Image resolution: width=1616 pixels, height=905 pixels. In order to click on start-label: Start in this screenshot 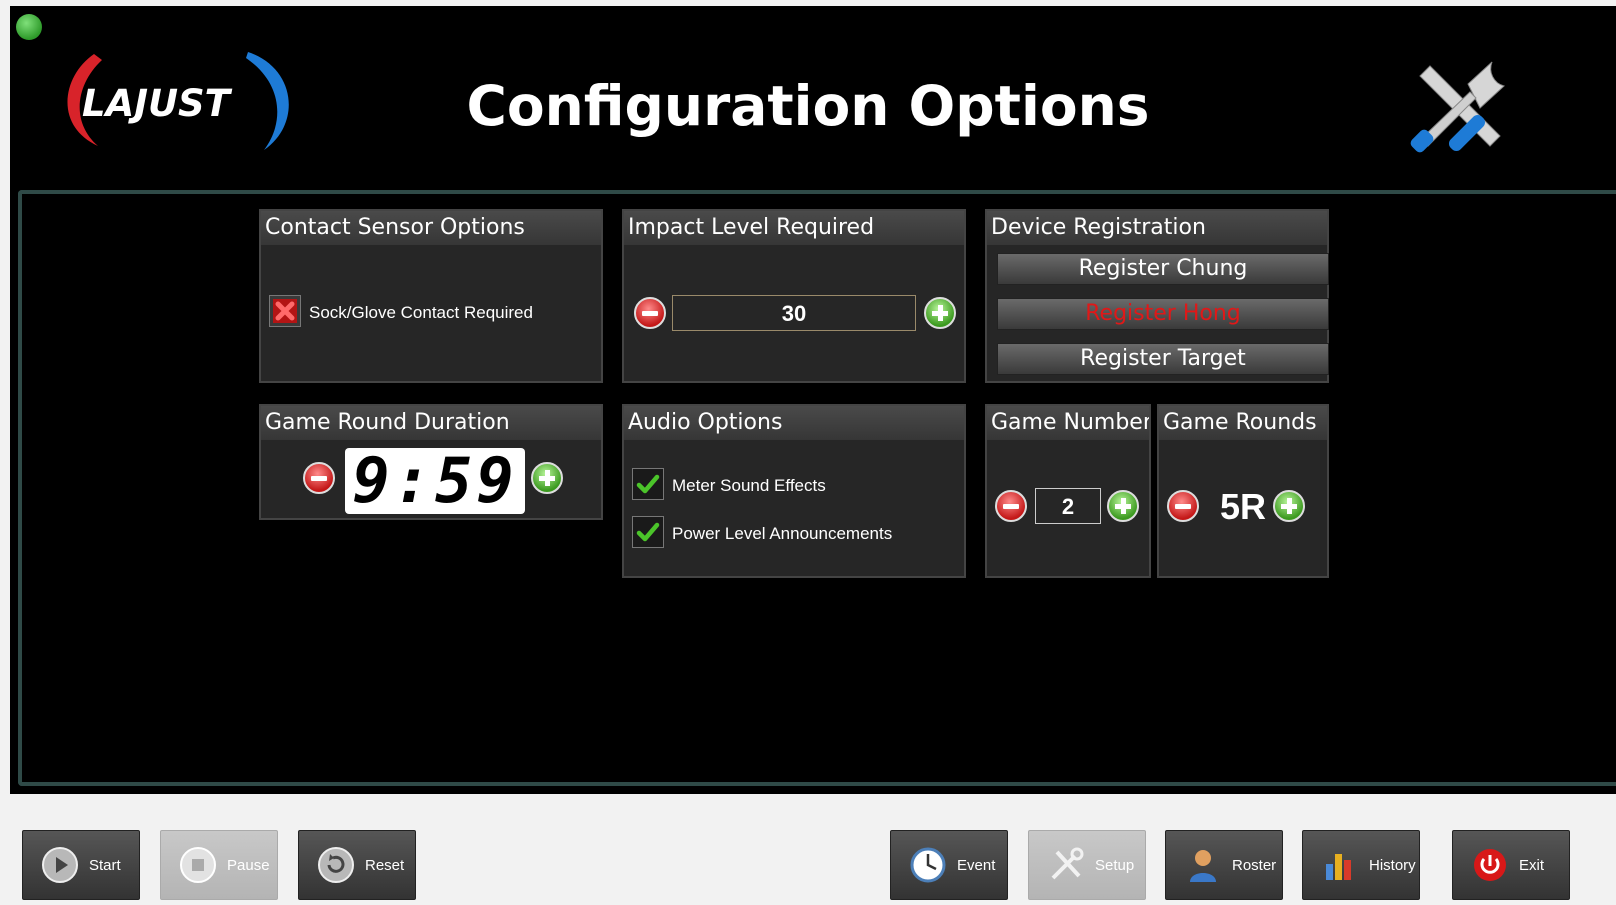, I will do `click(105, 865)`.